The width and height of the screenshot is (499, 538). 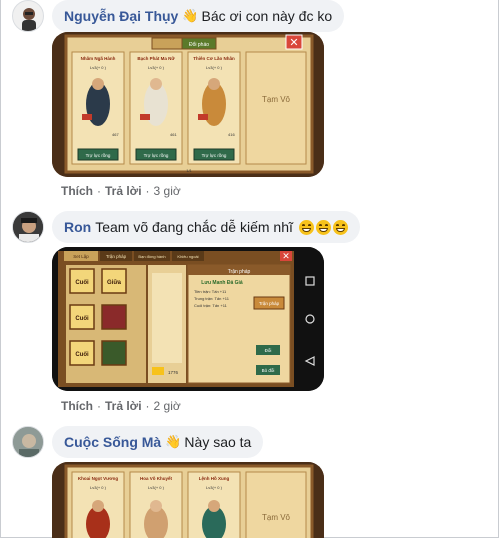 I want to click on comment-bubble: Nguyễn Đại Thụy 👋 Bác ơi con này đc ko, so click(x=198, y=16).